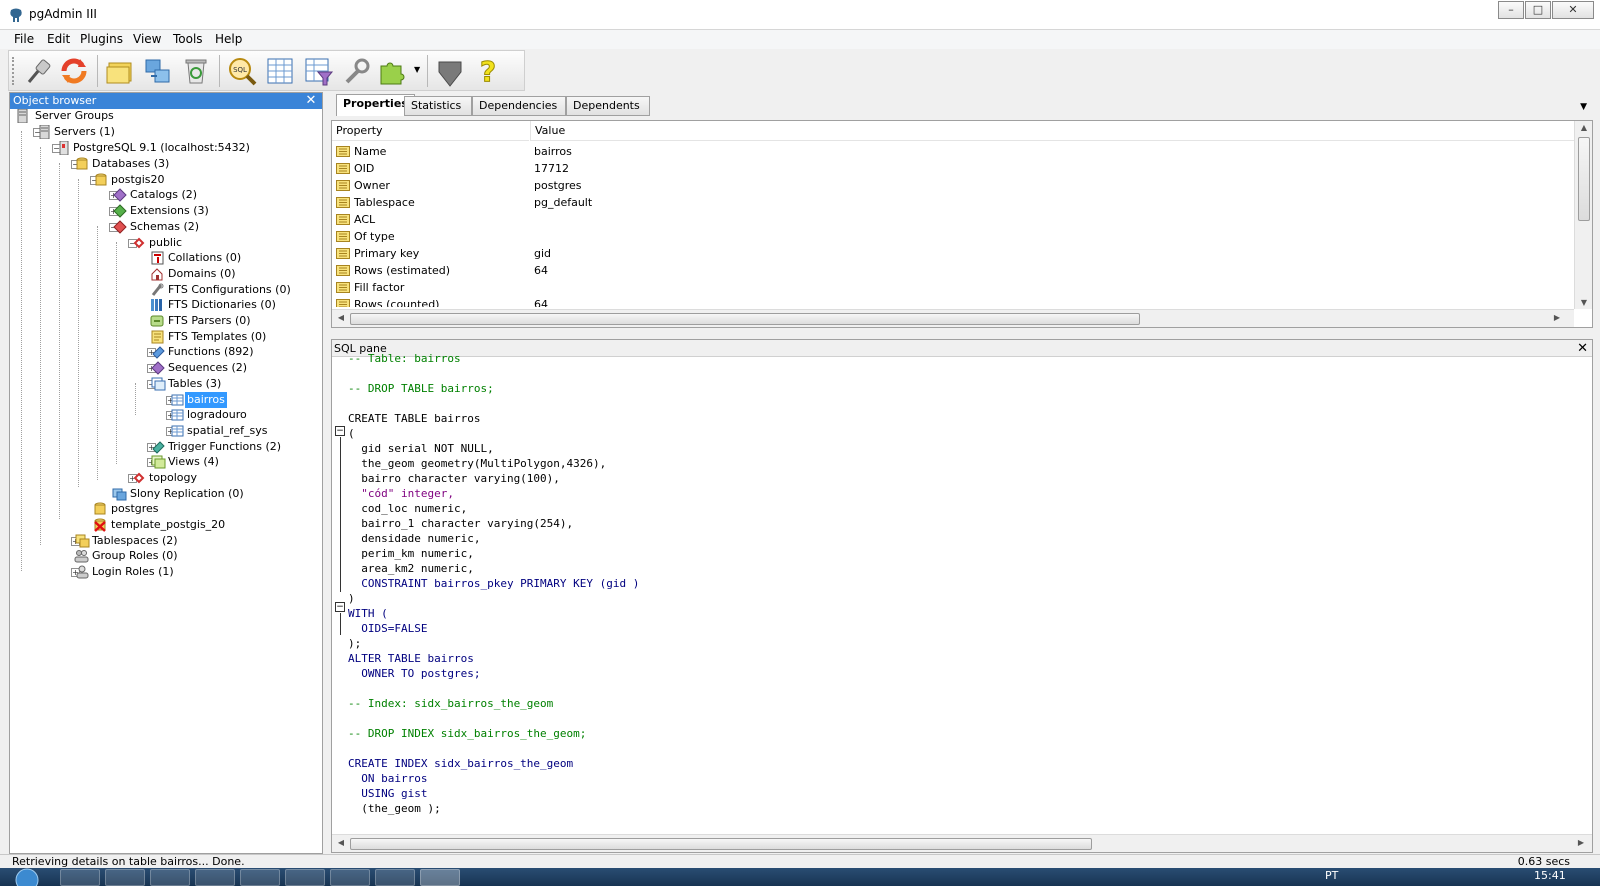  I want to click on sql-line: (, so click(351, 433).